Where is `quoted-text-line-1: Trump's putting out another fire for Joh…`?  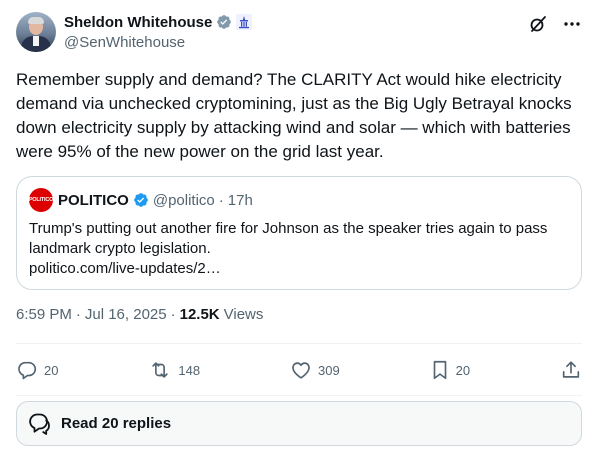
quoted-text-line-1: Trump's putting out another fire for Joh… is located at coordinates (288, 228).